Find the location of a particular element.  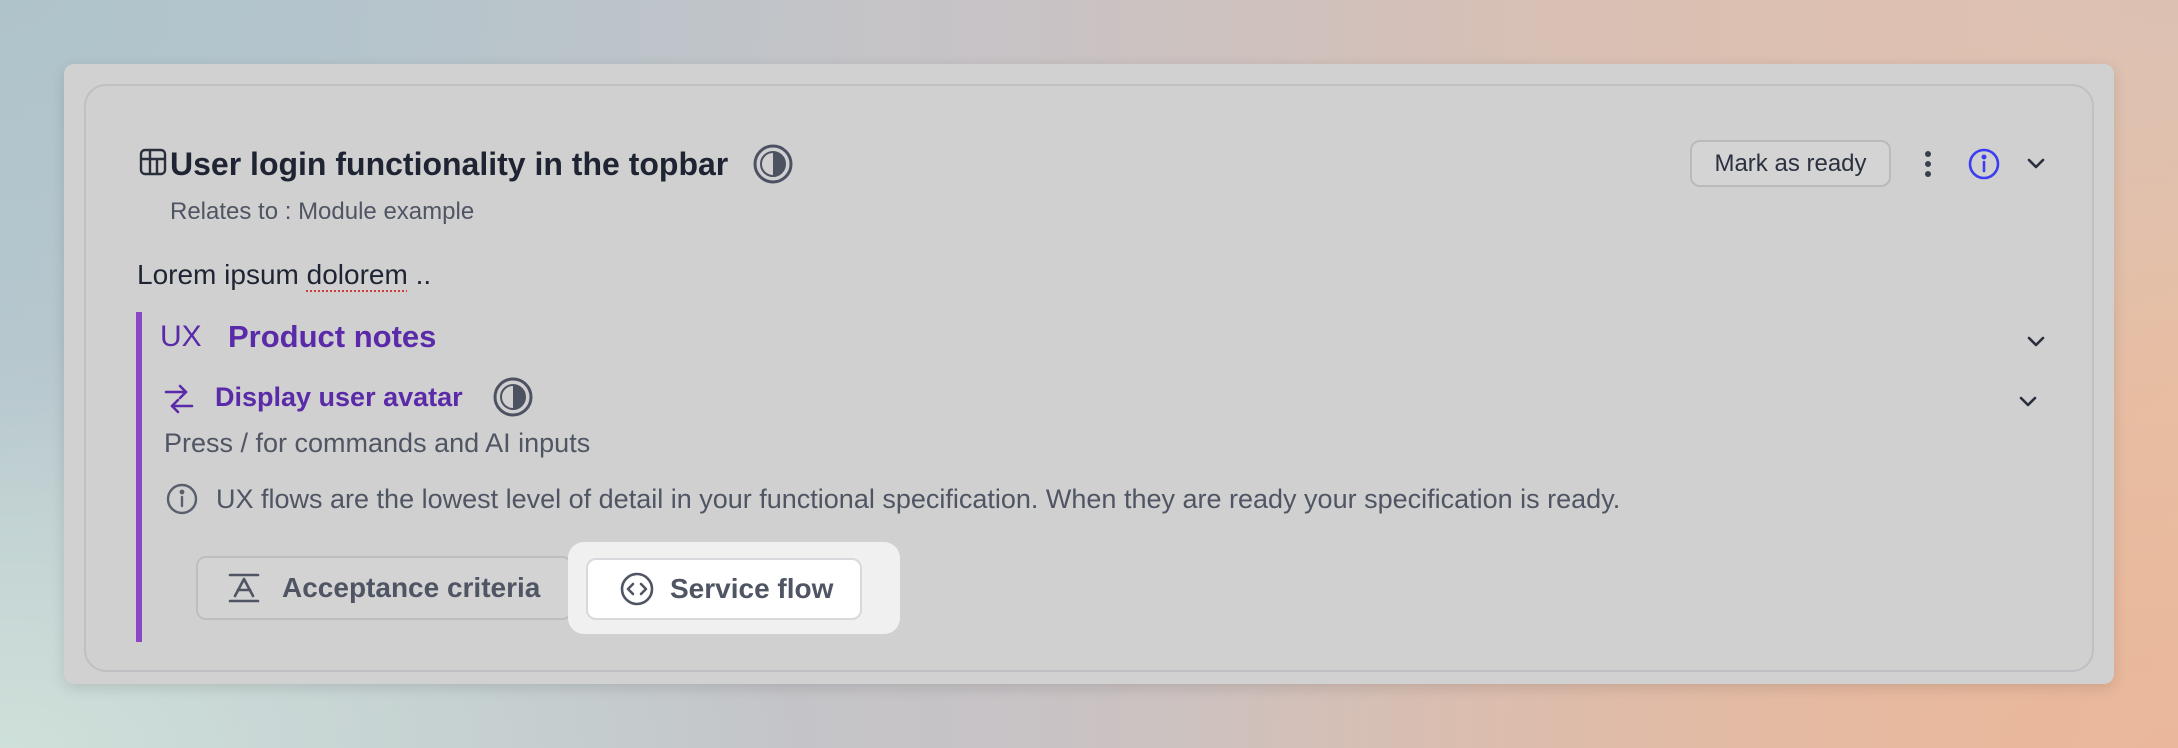

service-flow-label: Service flow is located at coordinates (752, 588).